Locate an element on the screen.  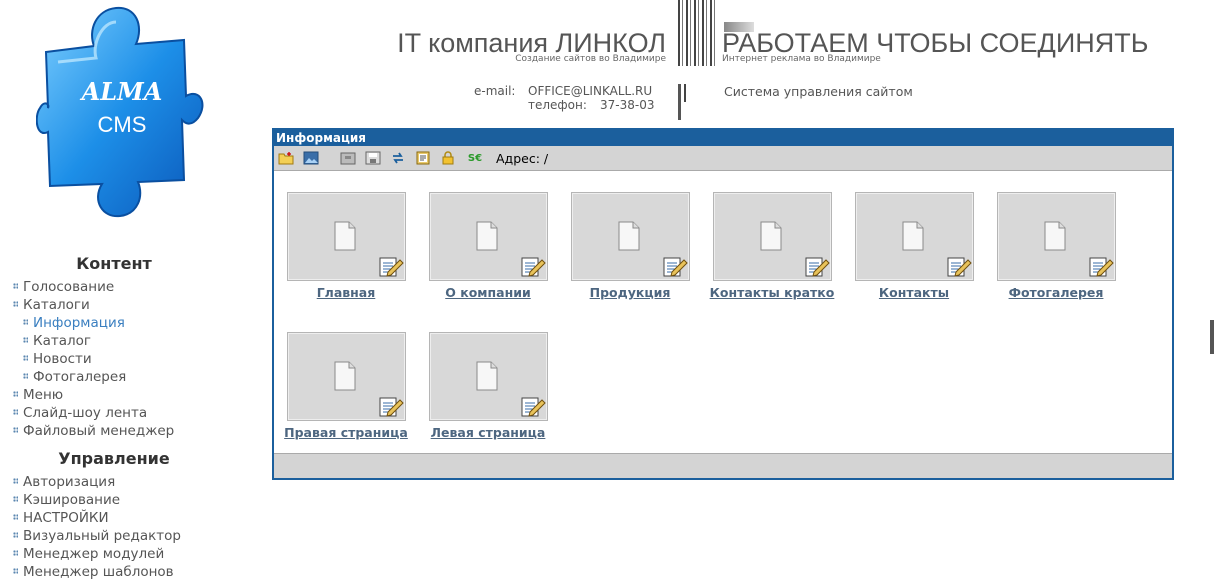
nav-caching: Кэширование is located at coordinates (90, 500).